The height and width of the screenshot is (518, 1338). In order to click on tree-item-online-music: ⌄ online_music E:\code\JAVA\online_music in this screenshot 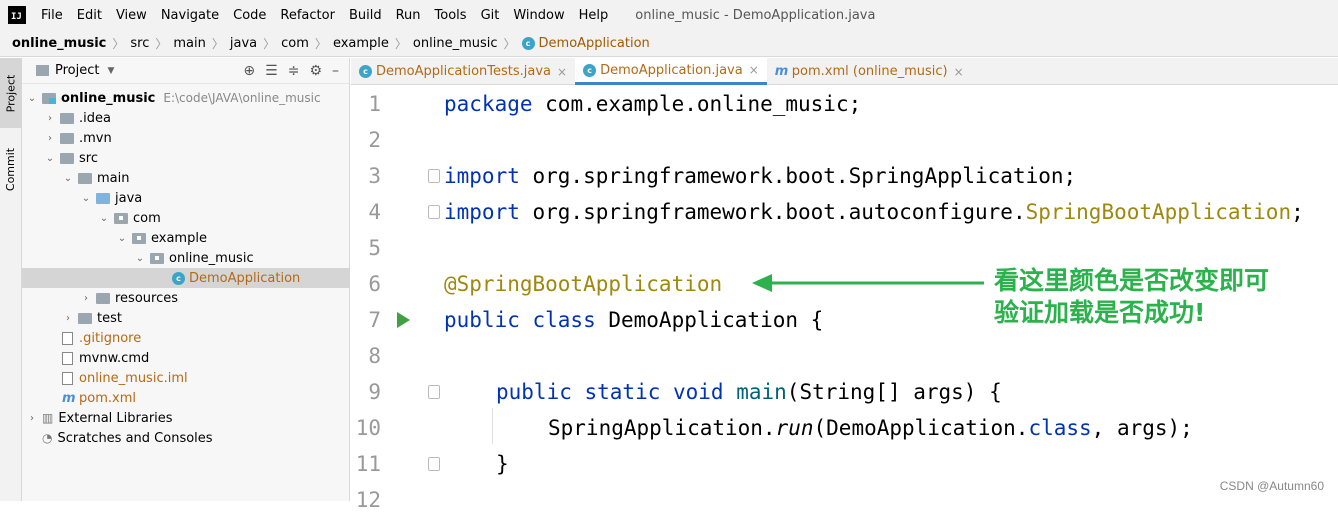, I will do `click(186, 98)`.